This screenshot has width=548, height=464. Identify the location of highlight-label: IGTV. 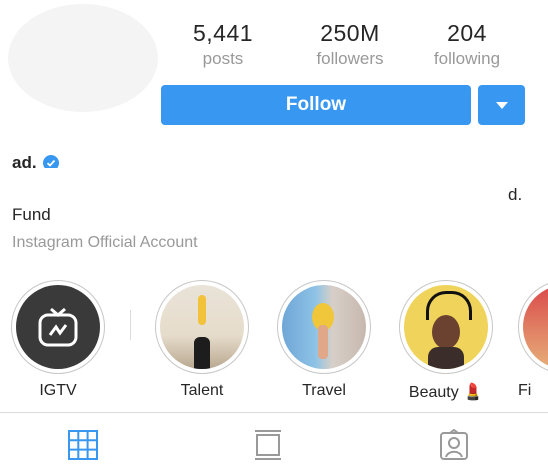
(58, 390).